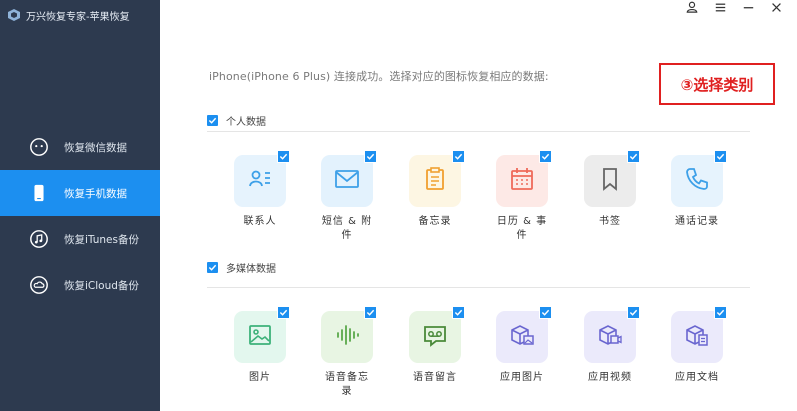  I want to click on section-checkbox-personal, so click(212, 120).